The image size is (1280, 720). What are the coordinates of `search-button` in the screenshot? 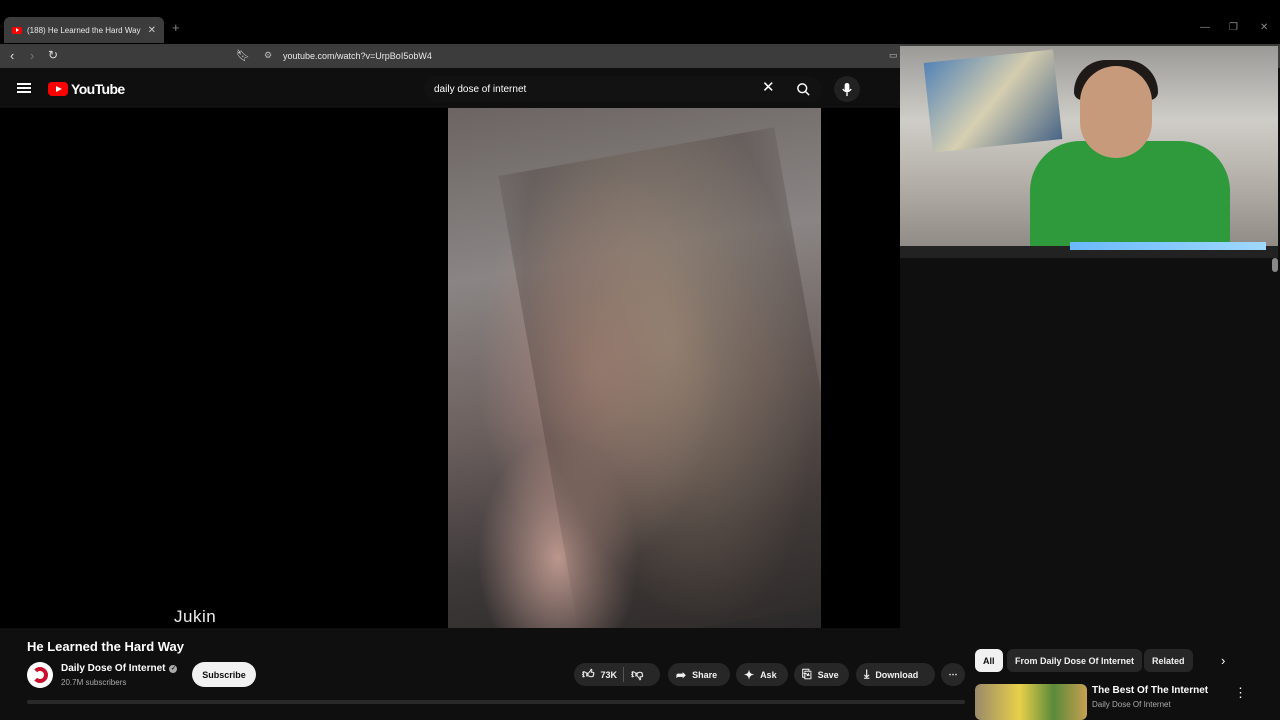 It's located at (803, 89).